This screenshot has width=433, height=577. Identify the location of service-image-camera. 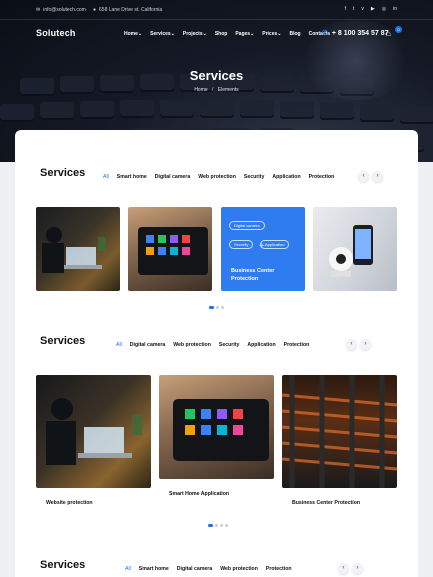
(355, 249).